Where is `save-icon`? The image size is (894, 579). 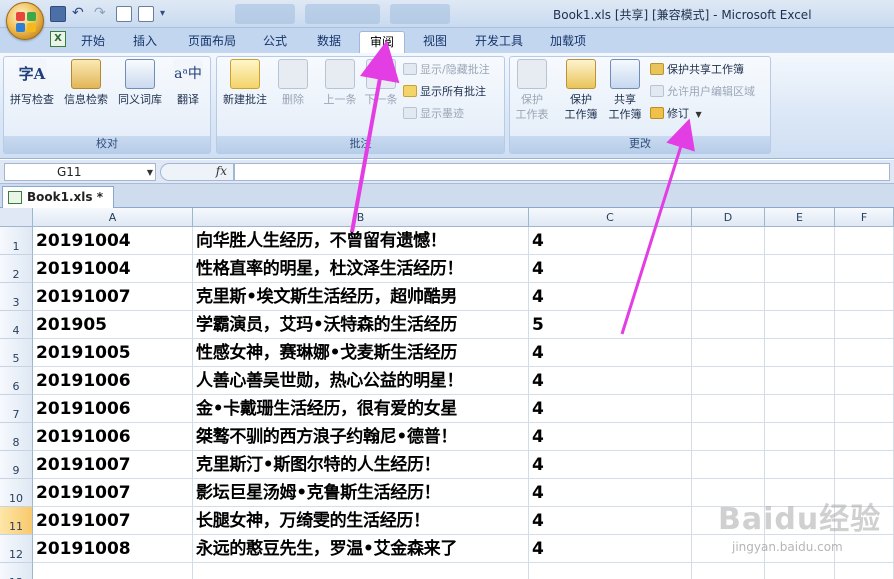 save-icon is located at coordinates (58, 14).